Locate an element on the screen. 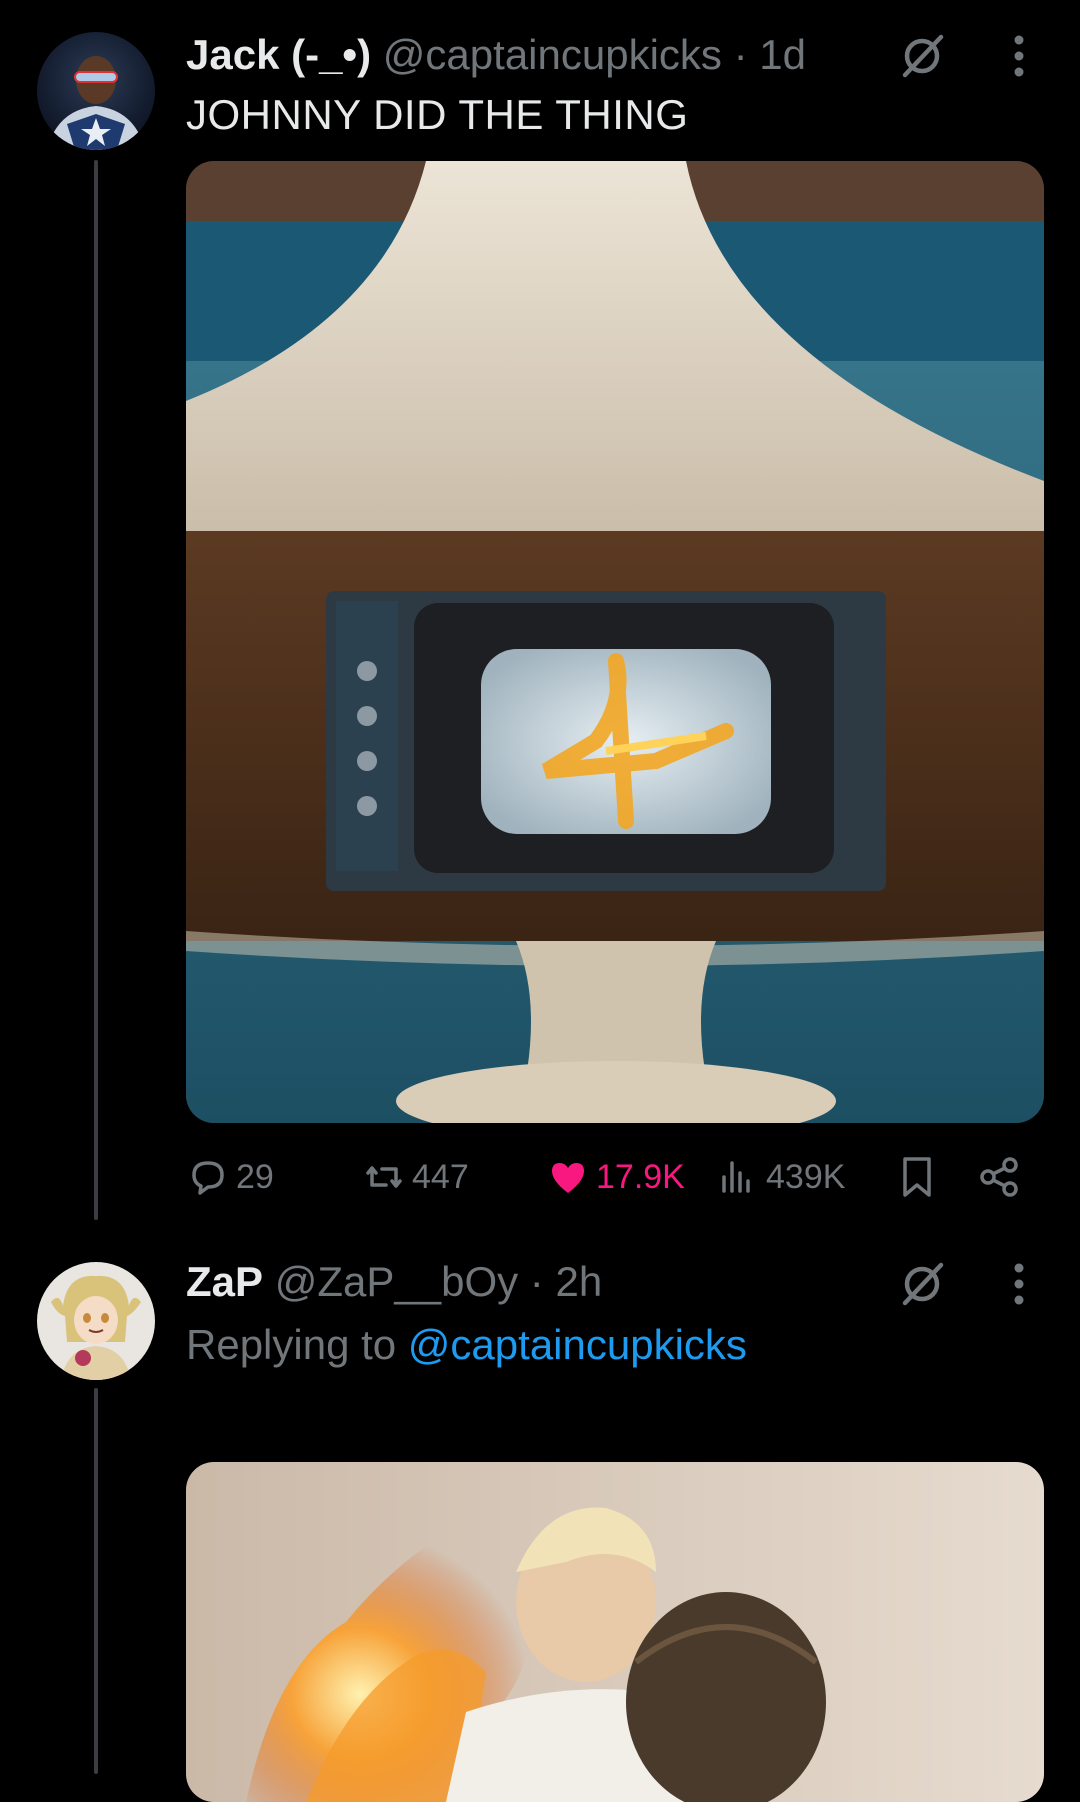 This screenshot has height=1802, width=1080. views-icon is located at coordinates (736, 1177).